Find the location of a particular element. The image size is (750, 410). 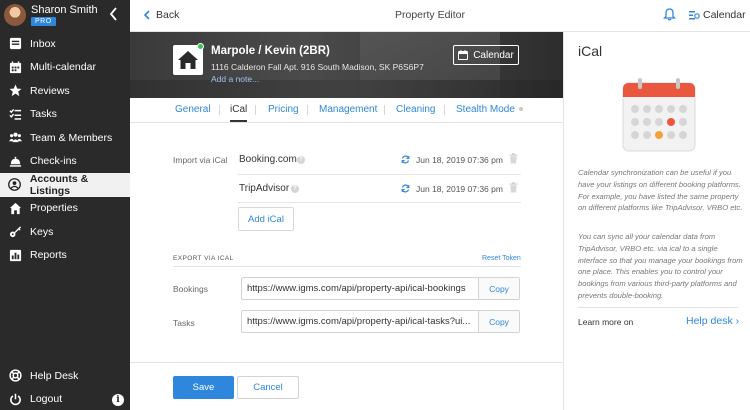

reset-token-link: Reset Token is located at coordinates (501, 258).